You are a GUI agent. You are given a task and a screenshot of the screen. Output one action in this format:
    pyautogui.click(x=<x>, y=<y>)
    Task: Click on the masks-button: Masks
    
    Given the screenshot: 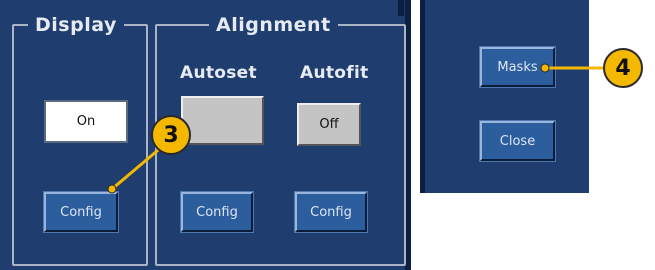 What is the action you would take?
    pyautogui.click(x=517, y=67)
    